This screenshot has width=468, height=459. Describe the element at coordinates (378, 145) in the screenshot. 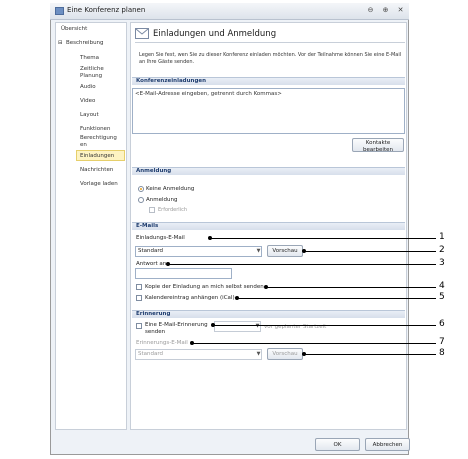

I see `edit-contacts-button: Kontakte bearbeiten` at that location.